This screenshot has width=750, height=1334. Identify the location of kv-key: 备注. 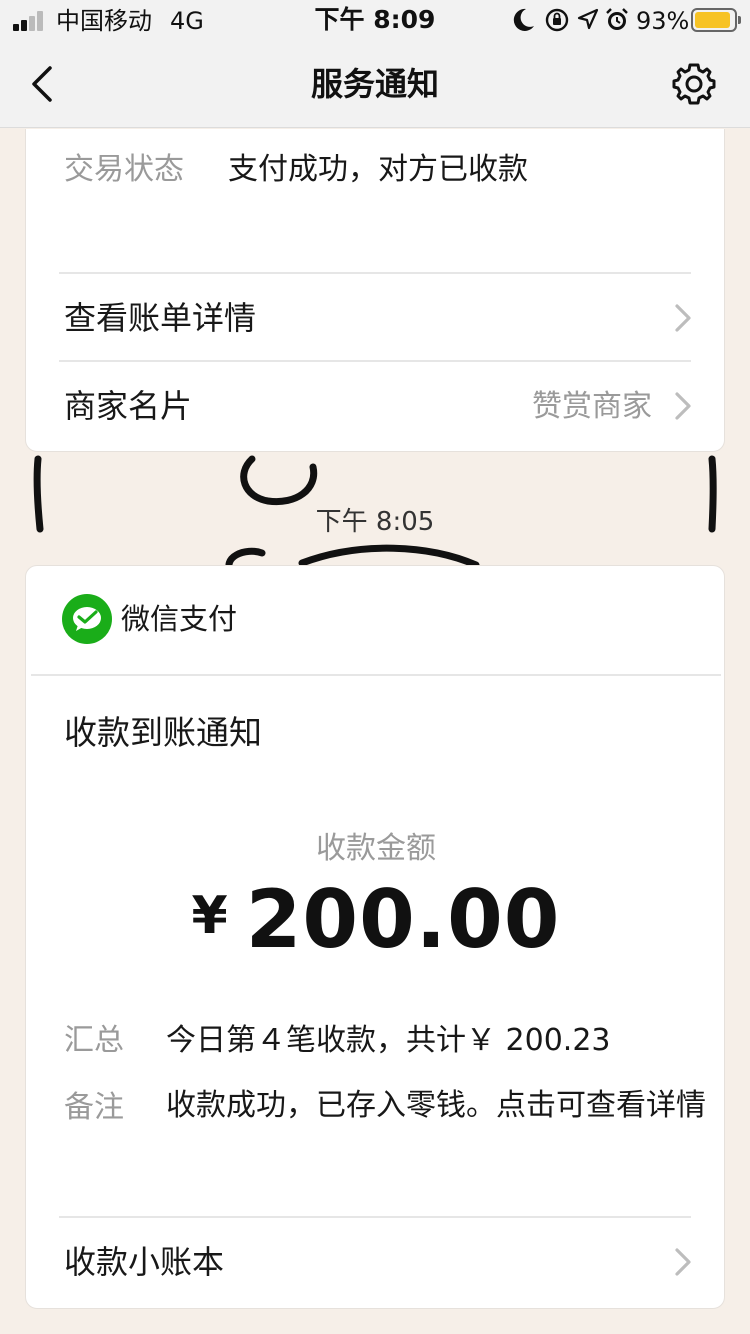
(94, 1107).